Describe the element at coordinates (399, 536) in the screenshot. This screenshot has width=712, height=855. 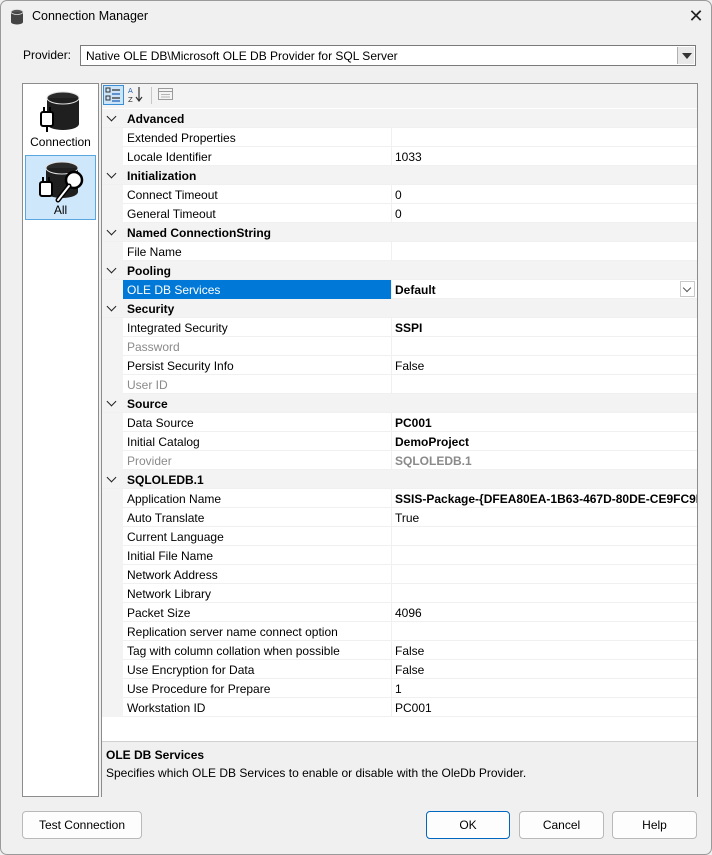
I see `property-row: Current Language` at that location.